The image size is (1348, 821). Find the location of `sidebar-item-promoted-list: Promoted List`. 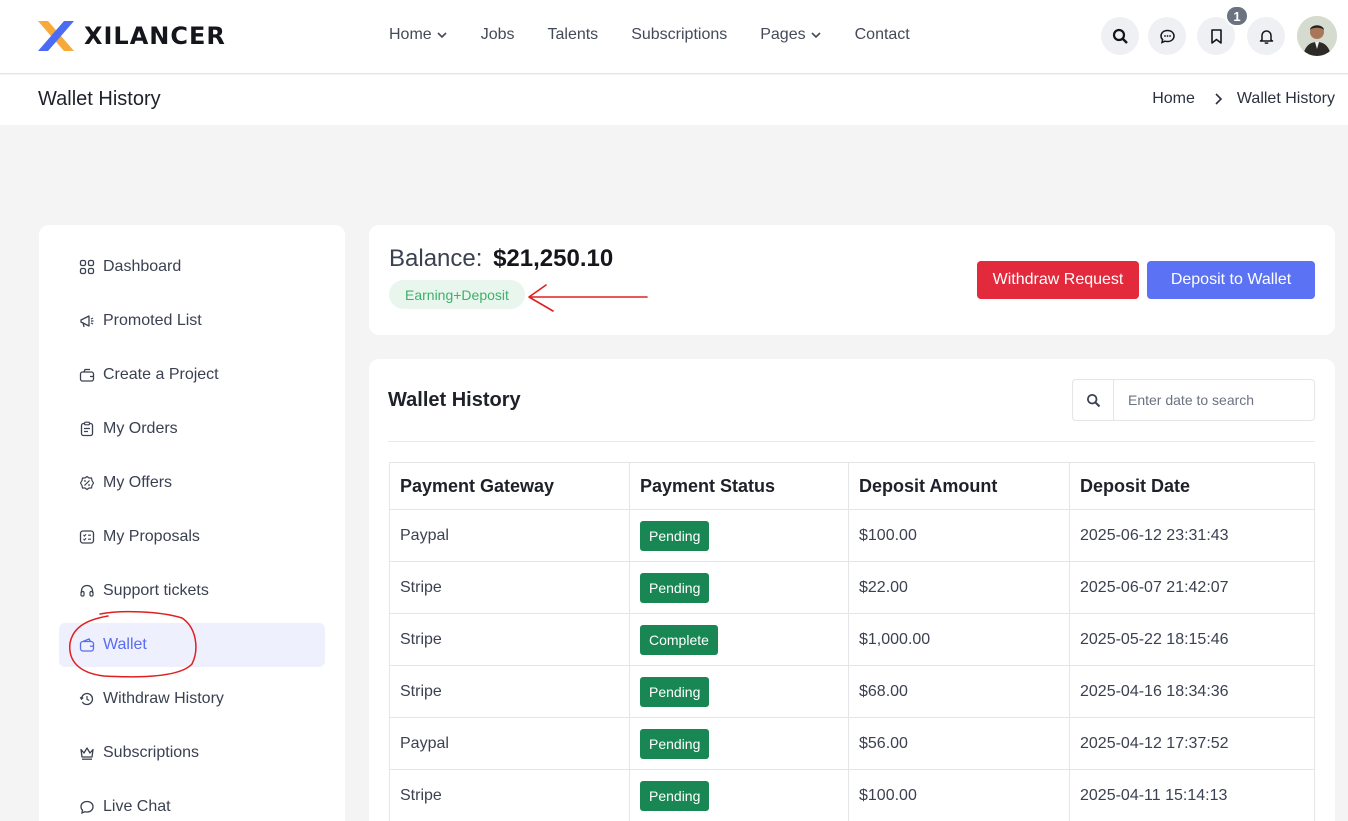

sidebar-item-promoted-list: Promoted List is located at coordinates (192, 321).